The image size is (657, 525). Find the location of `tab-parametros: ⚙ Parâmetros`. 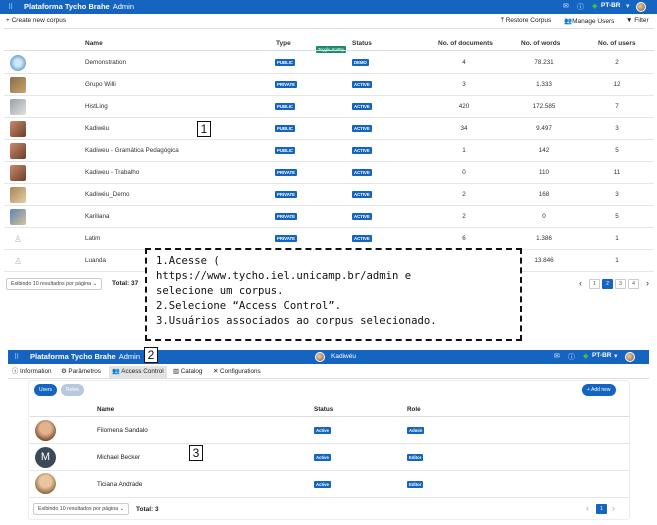

tab-parametros: ⚙ Parâmetros is located at coordinates (81, 372).